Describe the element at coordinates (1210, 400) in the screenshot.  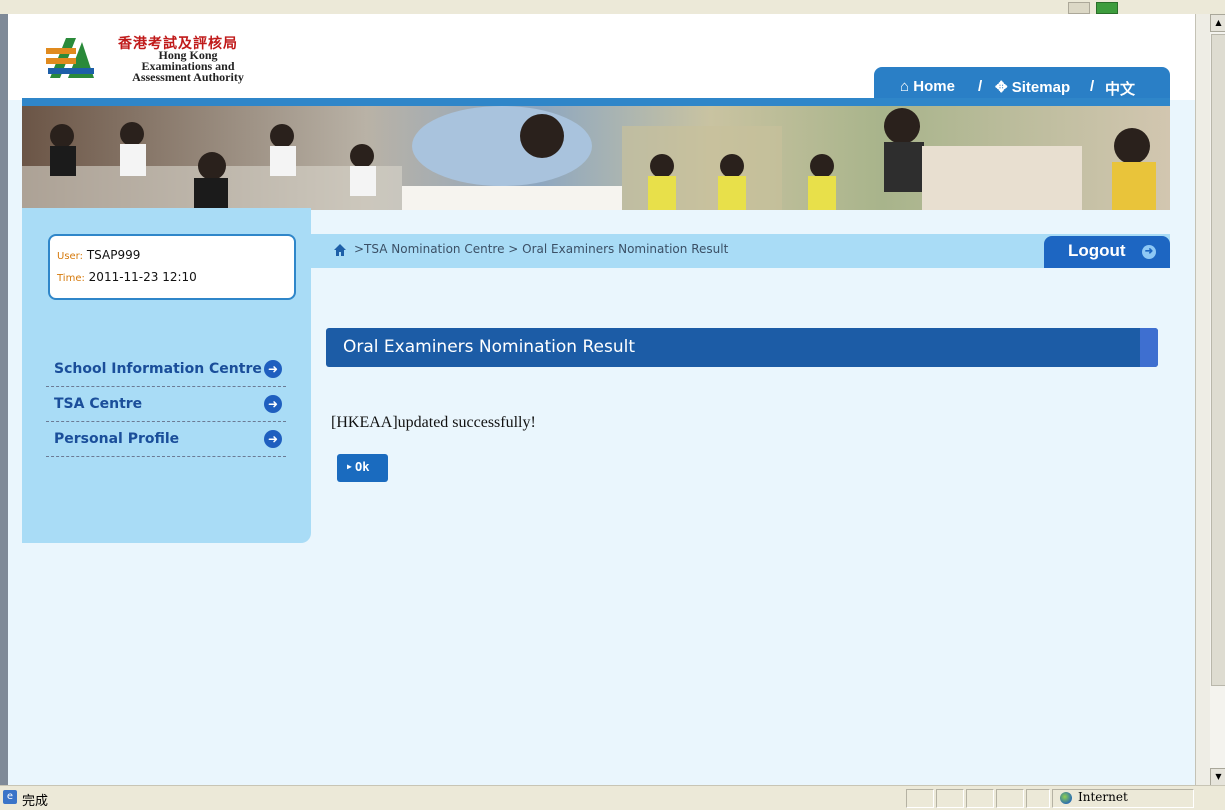
I see `vertical-scrollbar: ▲ ▼` at that location.